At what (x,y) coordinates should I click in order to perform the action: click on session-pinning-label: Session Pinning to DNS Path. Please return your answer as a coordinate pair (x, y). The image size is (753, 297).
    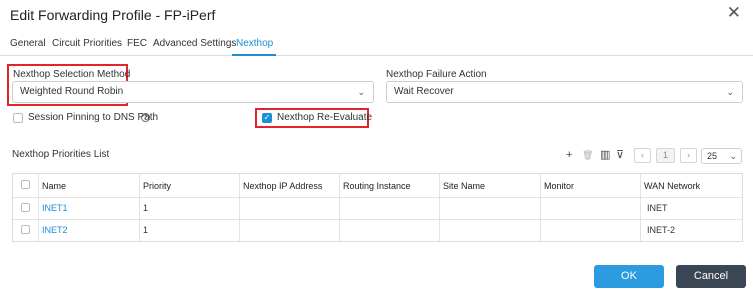
    Looking at the image, I should click on (93, 117).